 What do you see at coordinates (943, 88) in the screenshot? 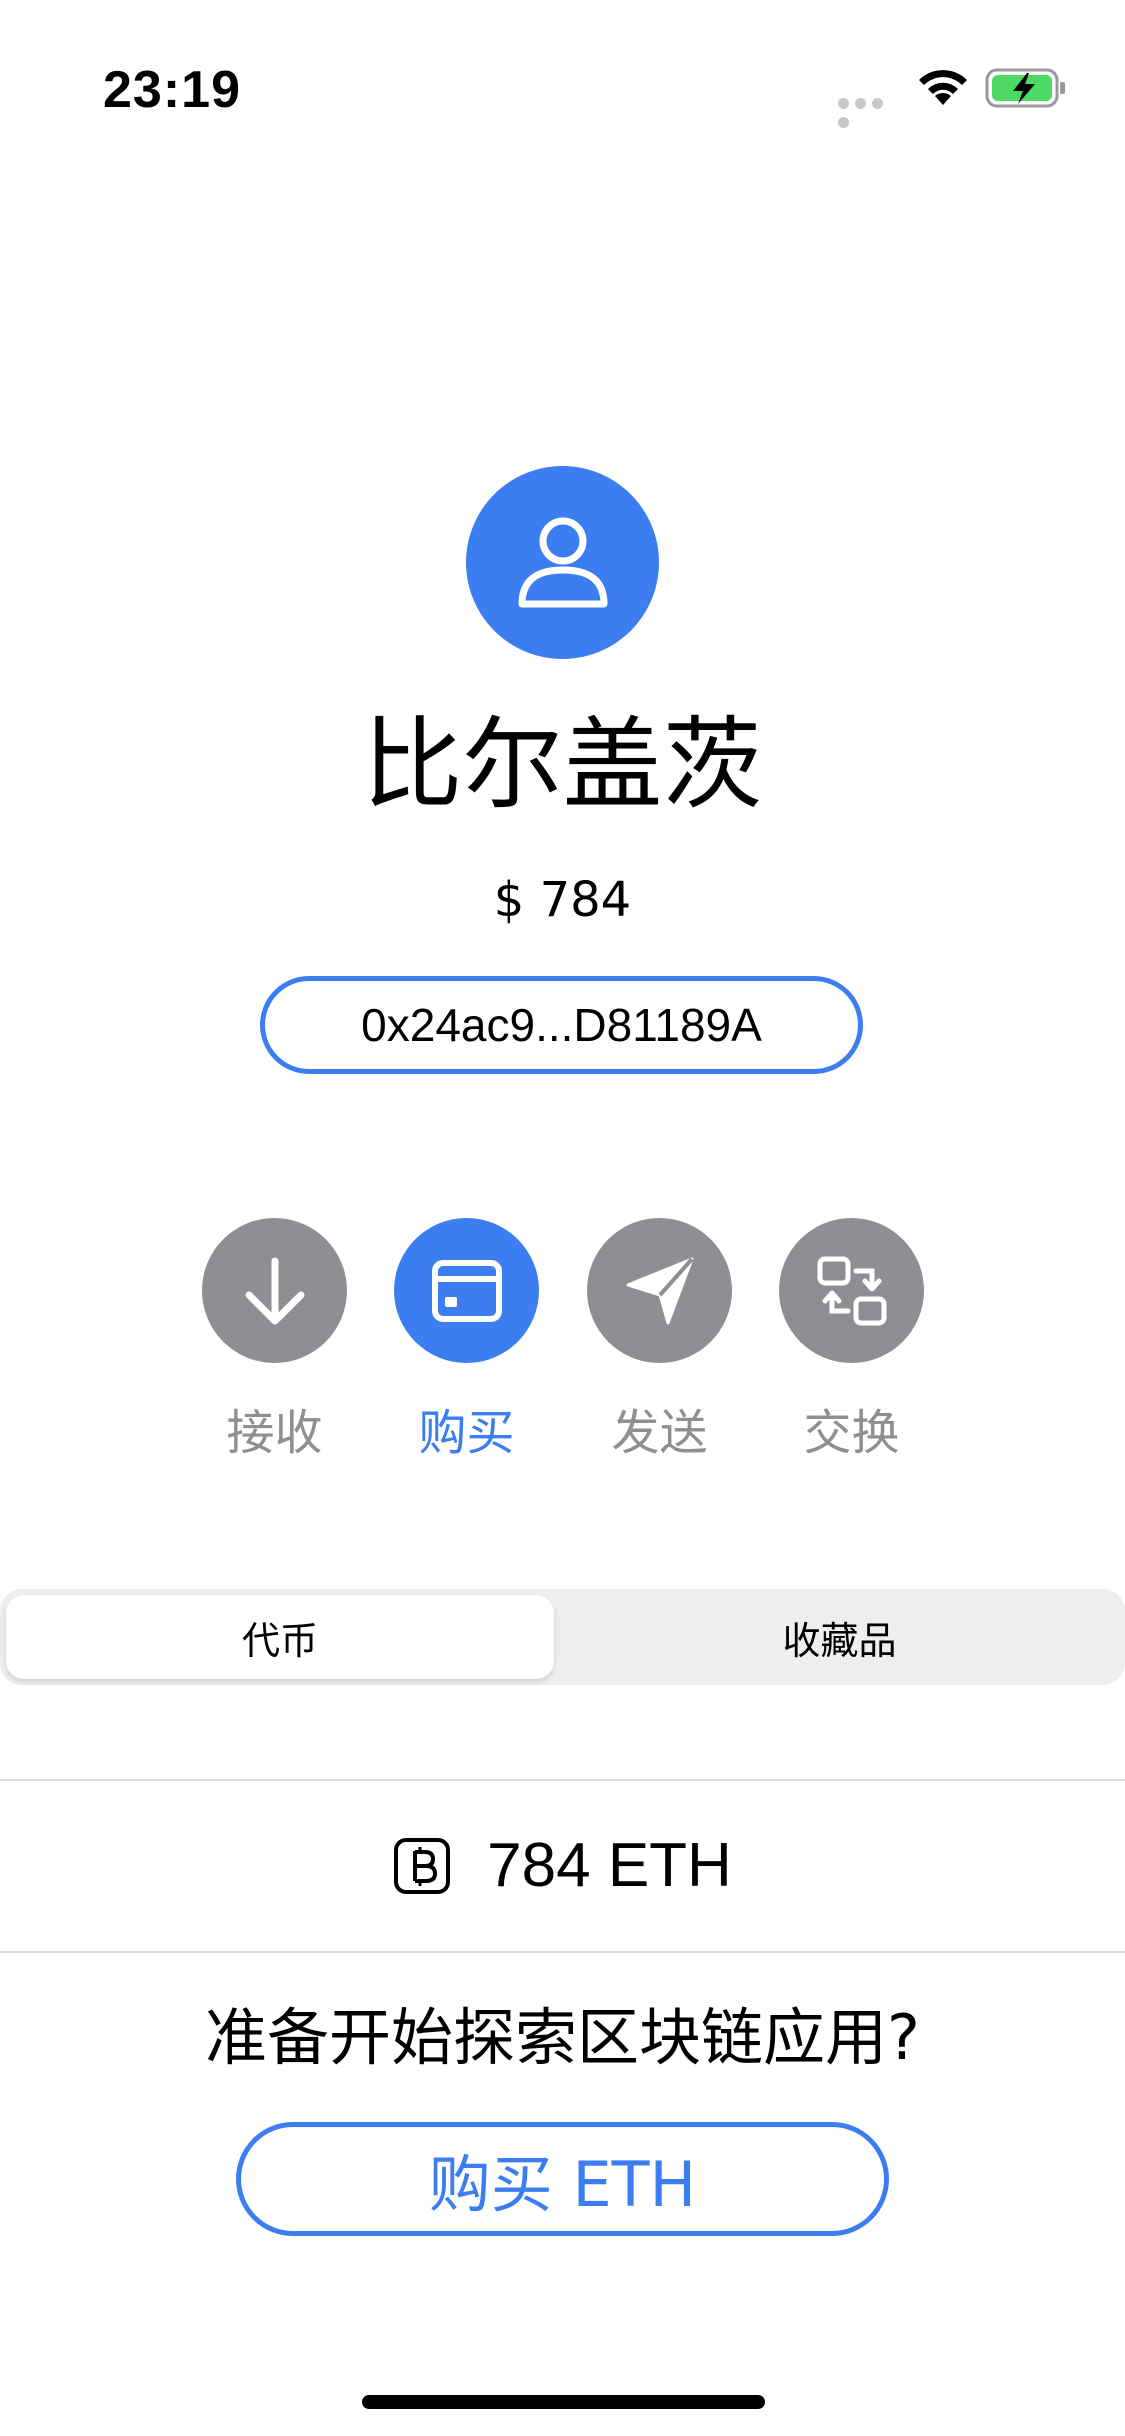
I see `wifi-icon` at bounding box center [943, 88].